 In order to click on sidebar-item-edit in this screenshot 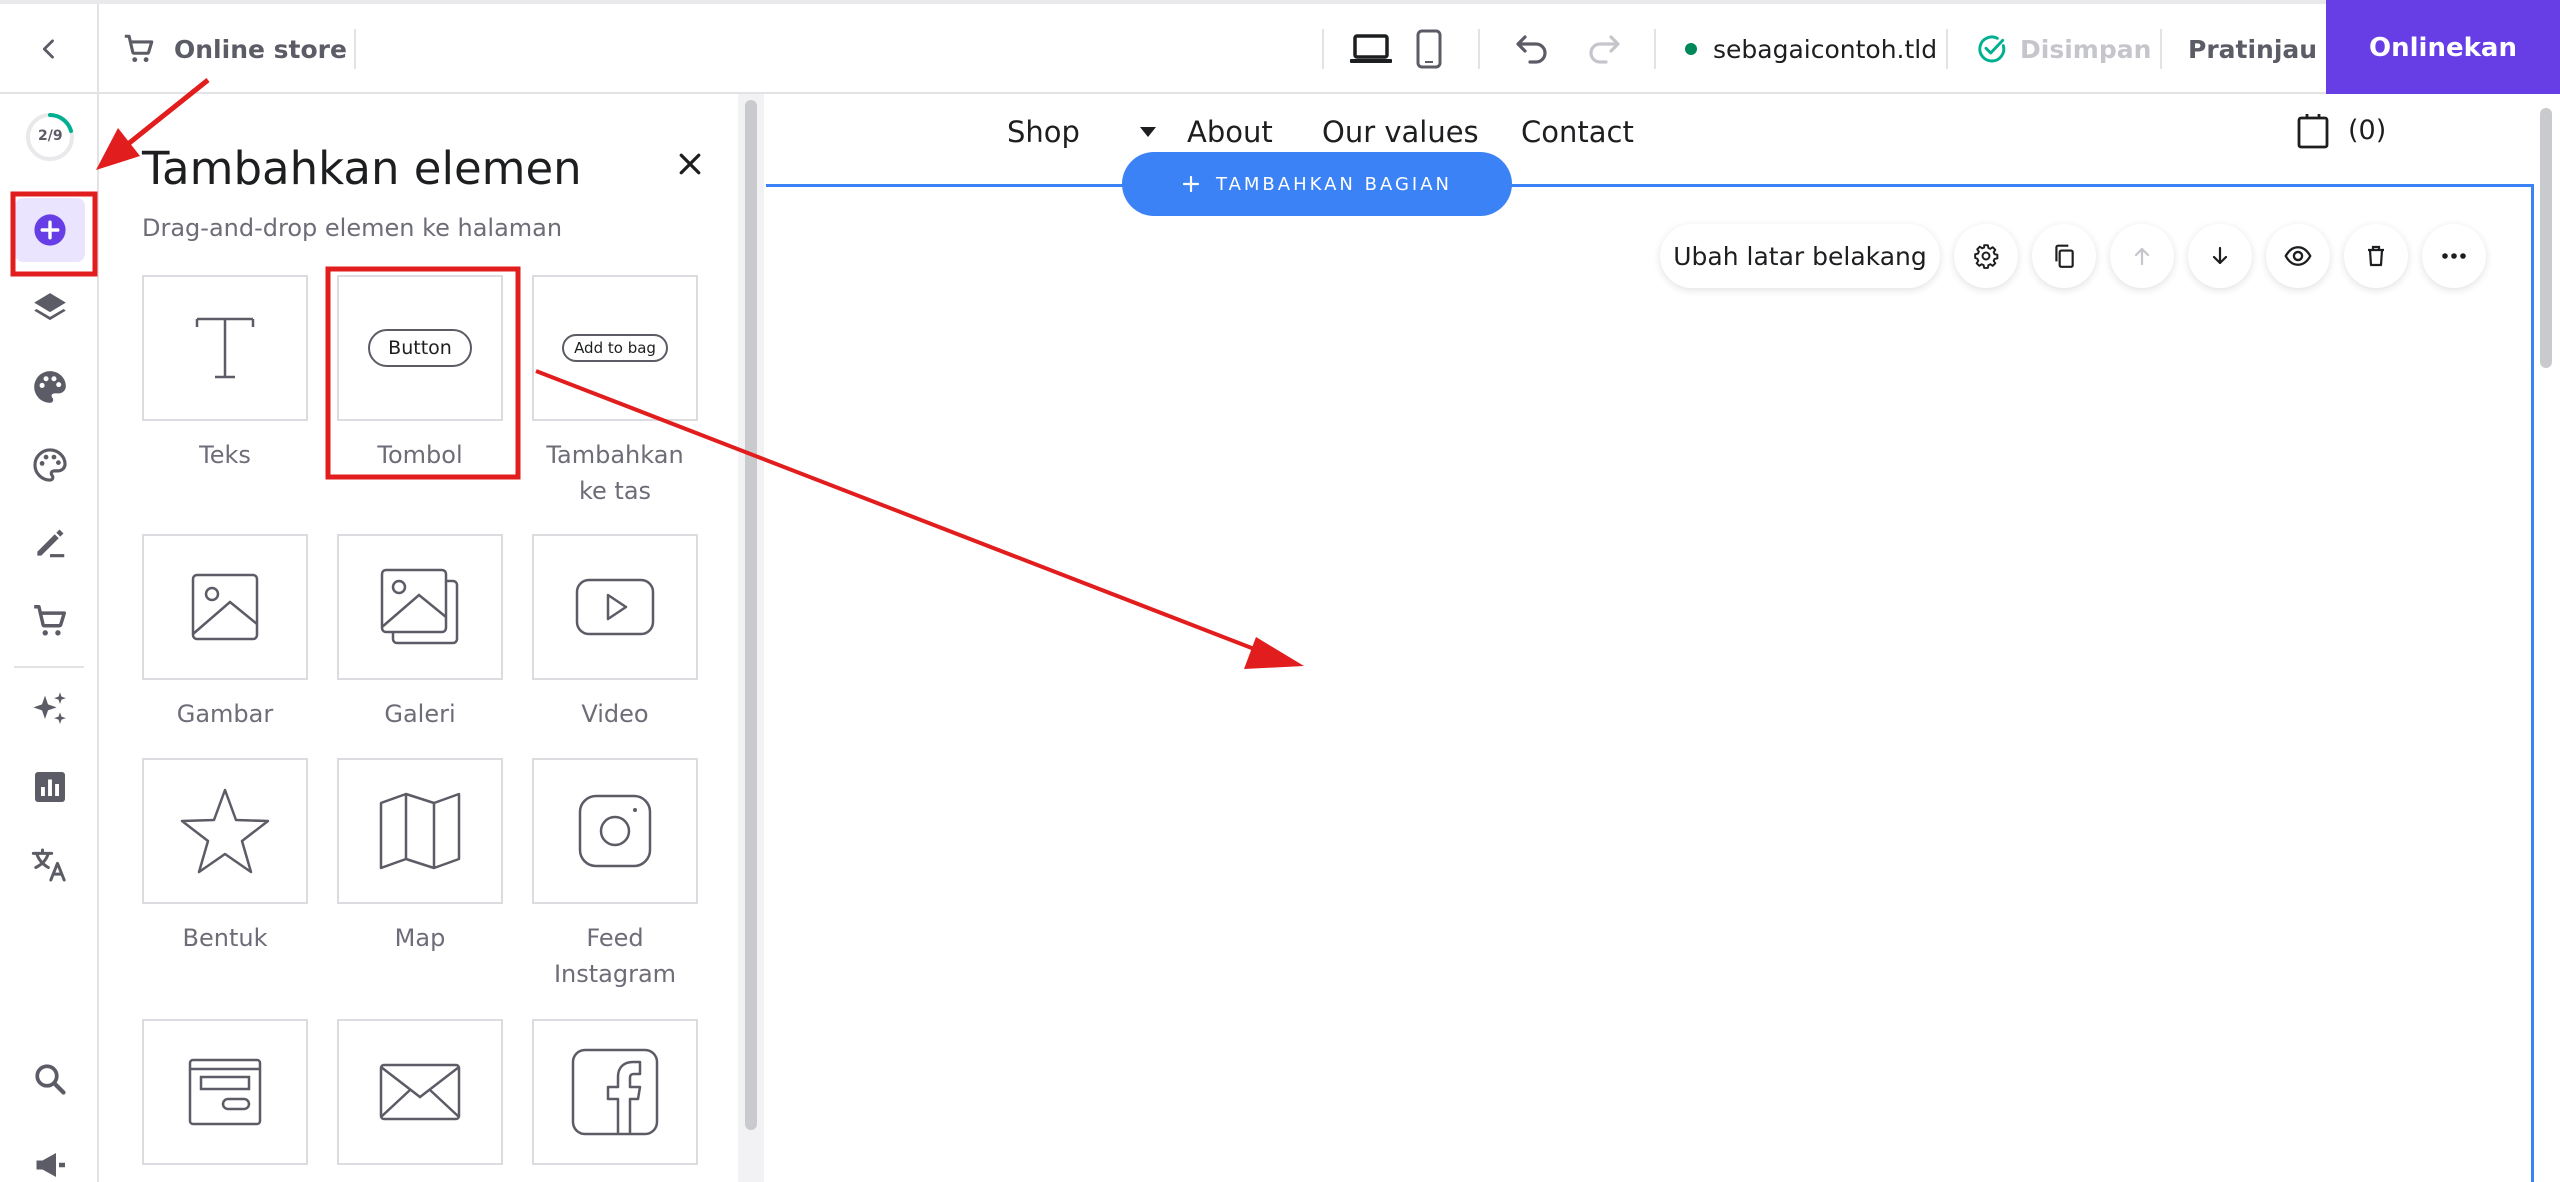, I will do `click(49, 543)`.